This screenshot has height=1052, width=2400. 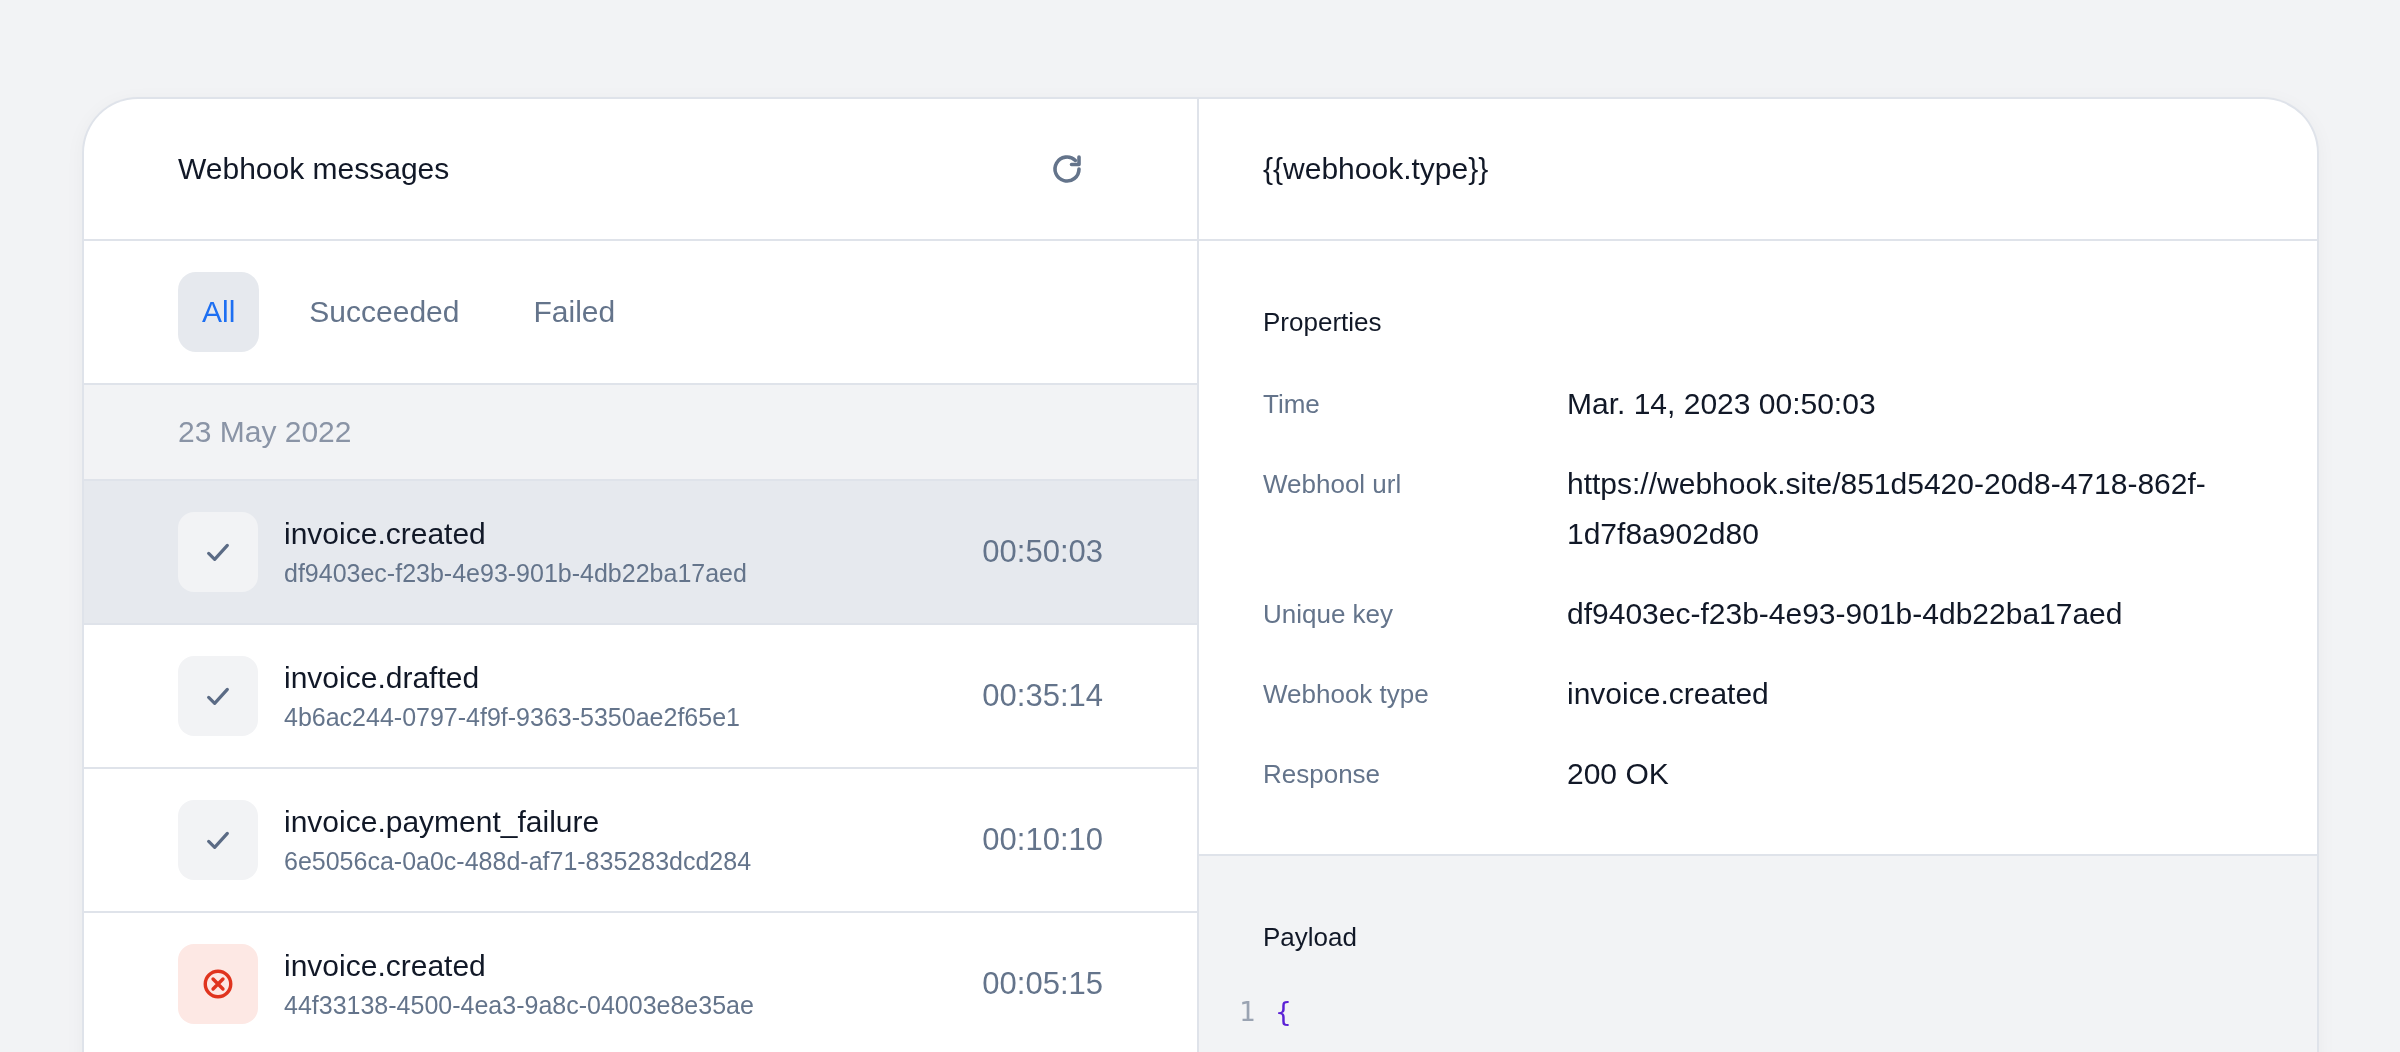 I want to click on property-value: 200 OK, so click(x=1618, y=774).